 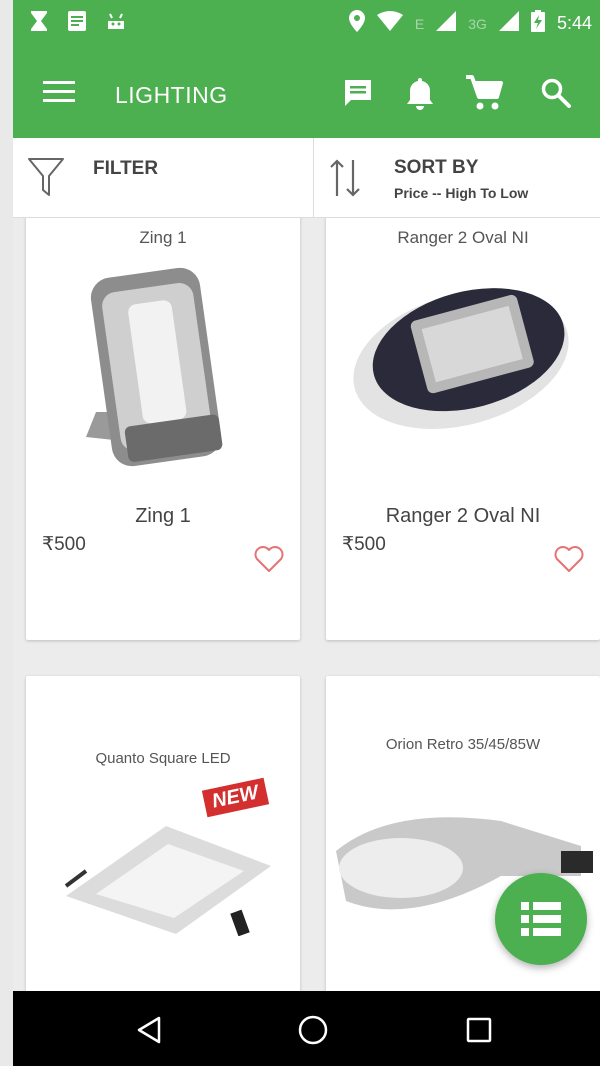 What do you see at coordinates (463, 237) in the screenshot?
I see `product-image-caption: Ranger 2 Oval NI` at bounding box center [463, 237].